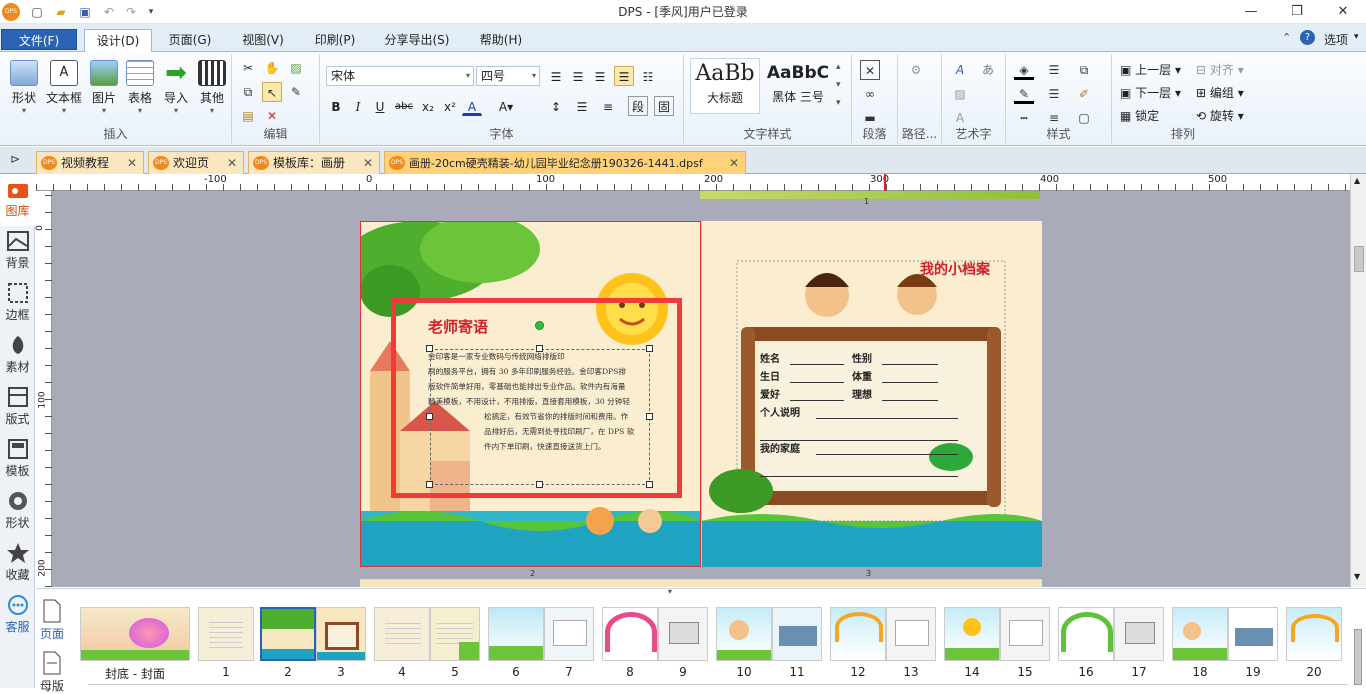 Image resolution: width=1366 pixels, height=694 pixels. I want to click on vertical-scrollbar: ▲ ▼, so click(1358, 380).